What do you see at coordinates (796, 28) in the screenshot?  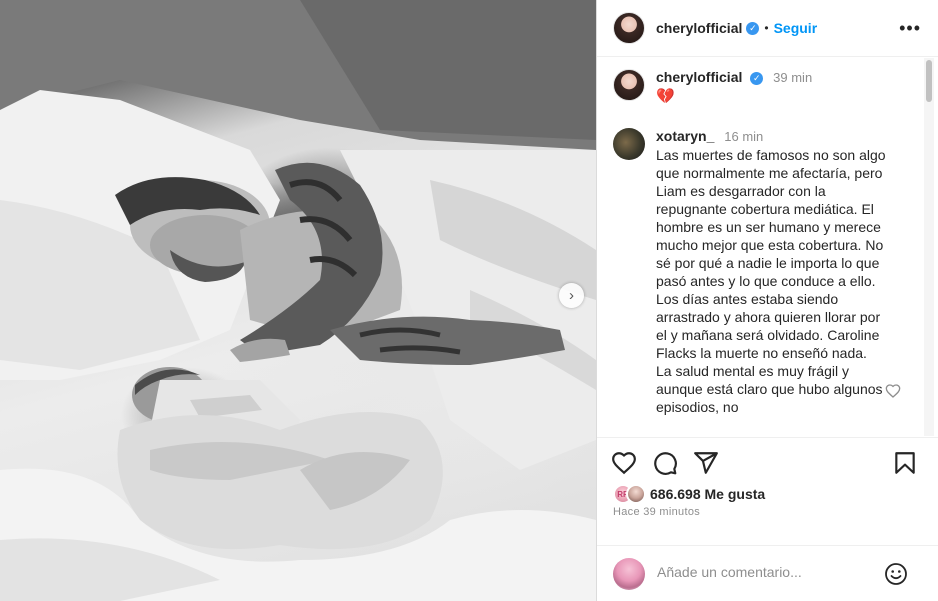 I see `follow-button: Seguir` at bounding box center [796, 28].